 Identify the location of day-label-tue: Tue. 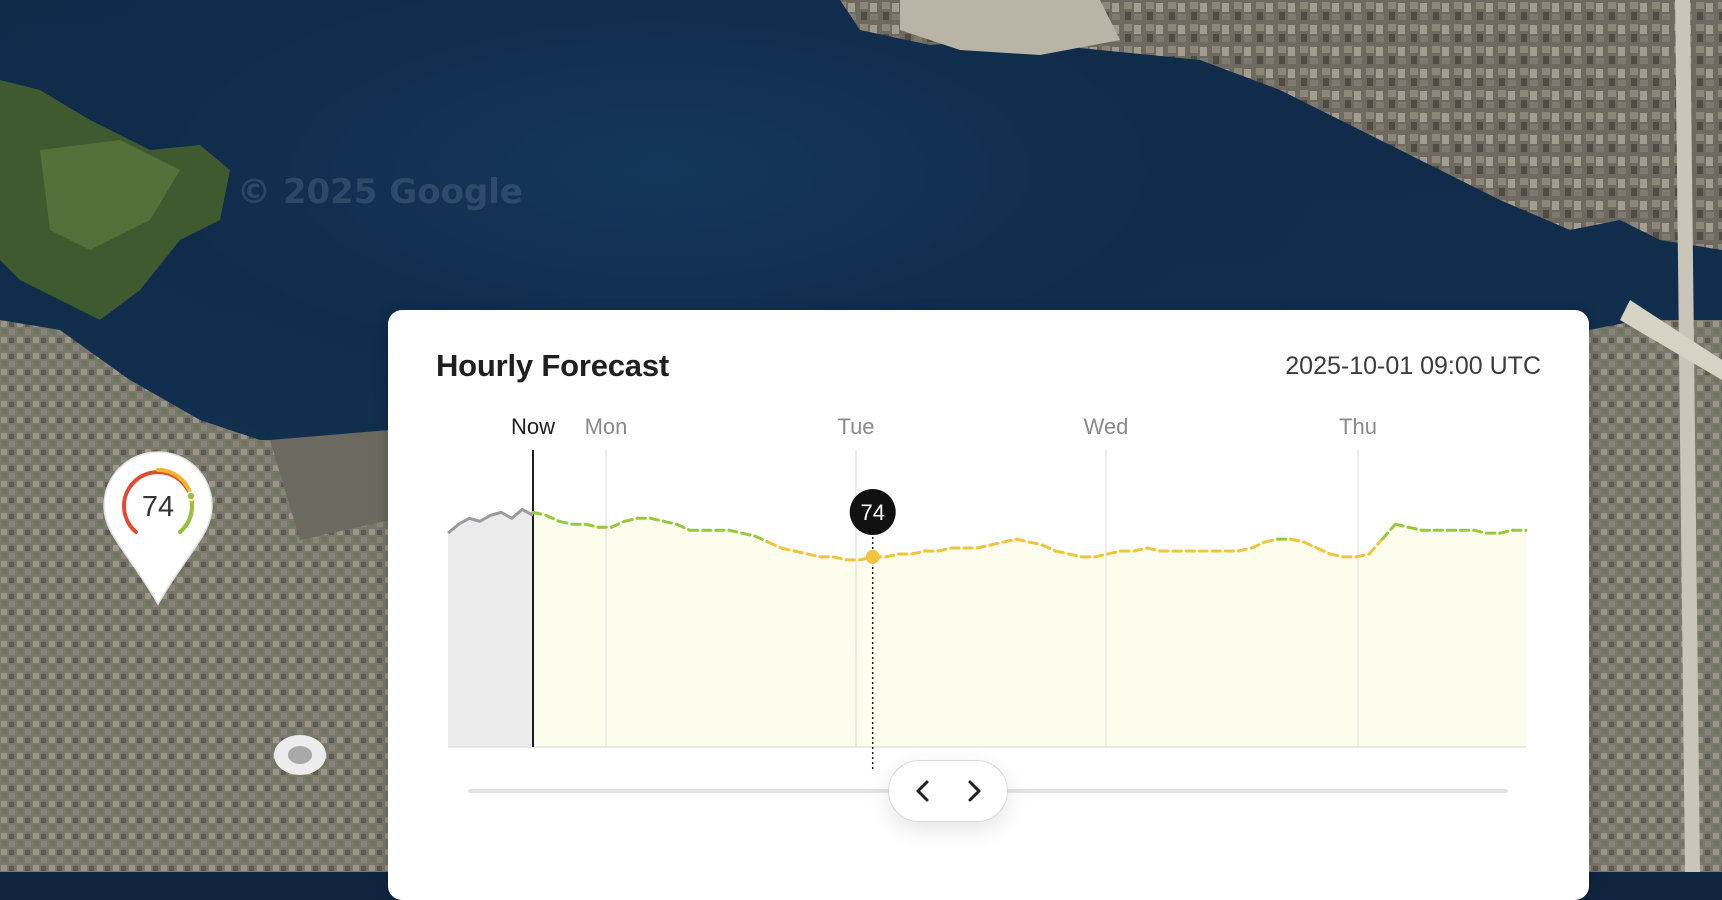
(855, 426).